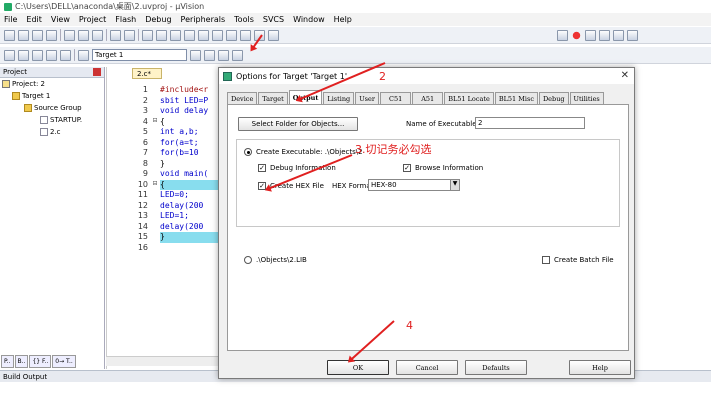 This screenshot has height=420, width=711. What do you see at coordinates (175, 35) in the screenshot?
I see `bookmark-icon` at bounding box center [175, 35].